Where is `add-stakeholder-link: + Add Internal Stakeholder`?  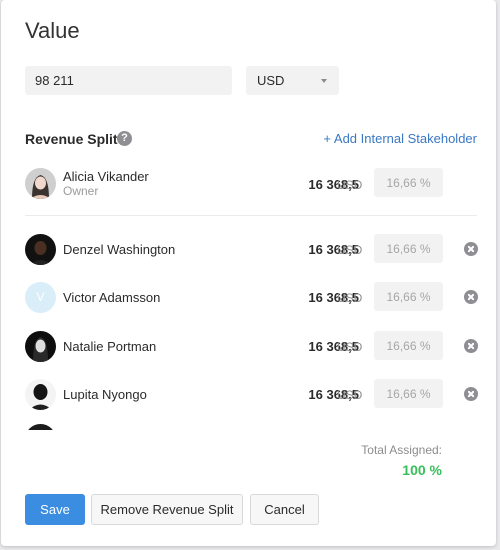
add-stakeholder-link: + Add Internal Stakeholder is located at coordinates (400, 138).